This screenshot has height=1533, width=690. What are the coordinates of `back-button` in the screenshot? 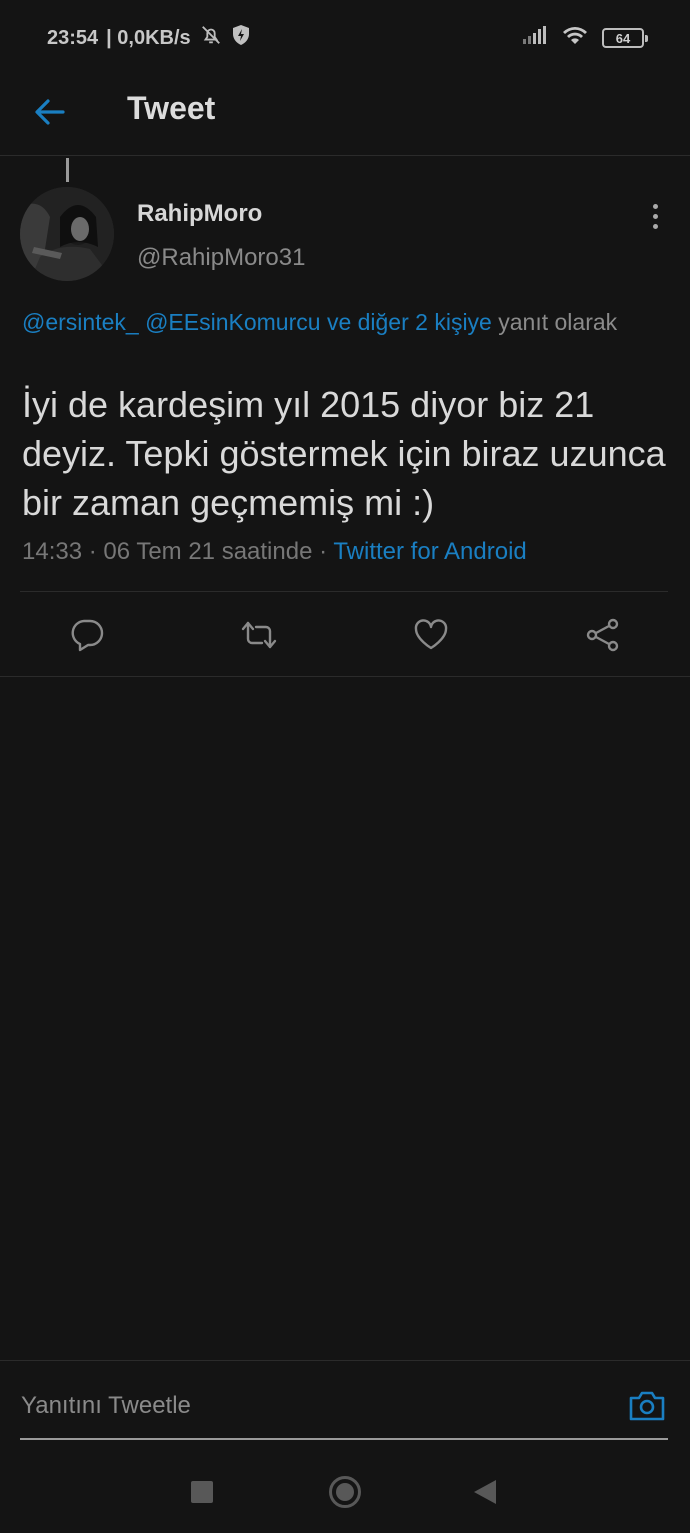 It's located at (50, 112).